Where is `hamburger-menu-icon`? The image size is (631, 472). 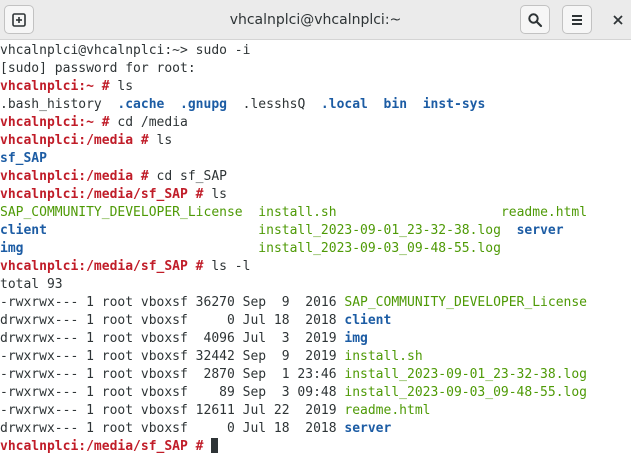
hamburger-menu-icon is located at coordinates (577, 19).